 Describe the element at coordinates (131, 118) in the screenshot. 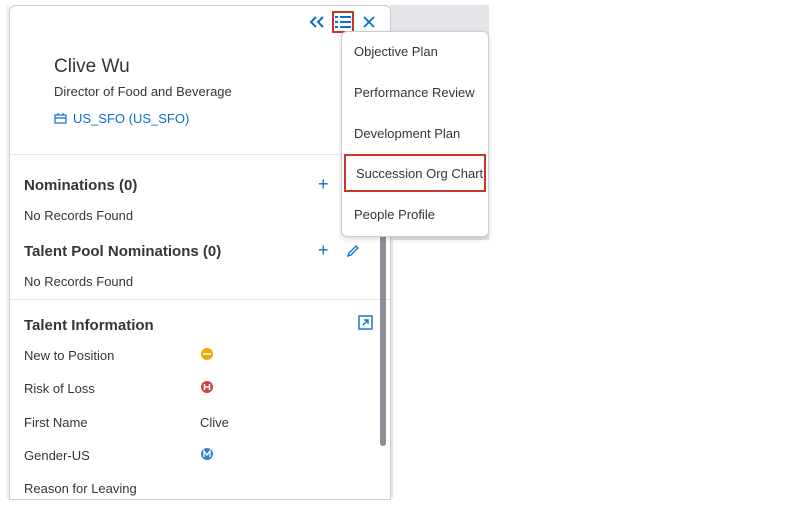

I see `location-label: US_SFO (US_SFO)` at that location.